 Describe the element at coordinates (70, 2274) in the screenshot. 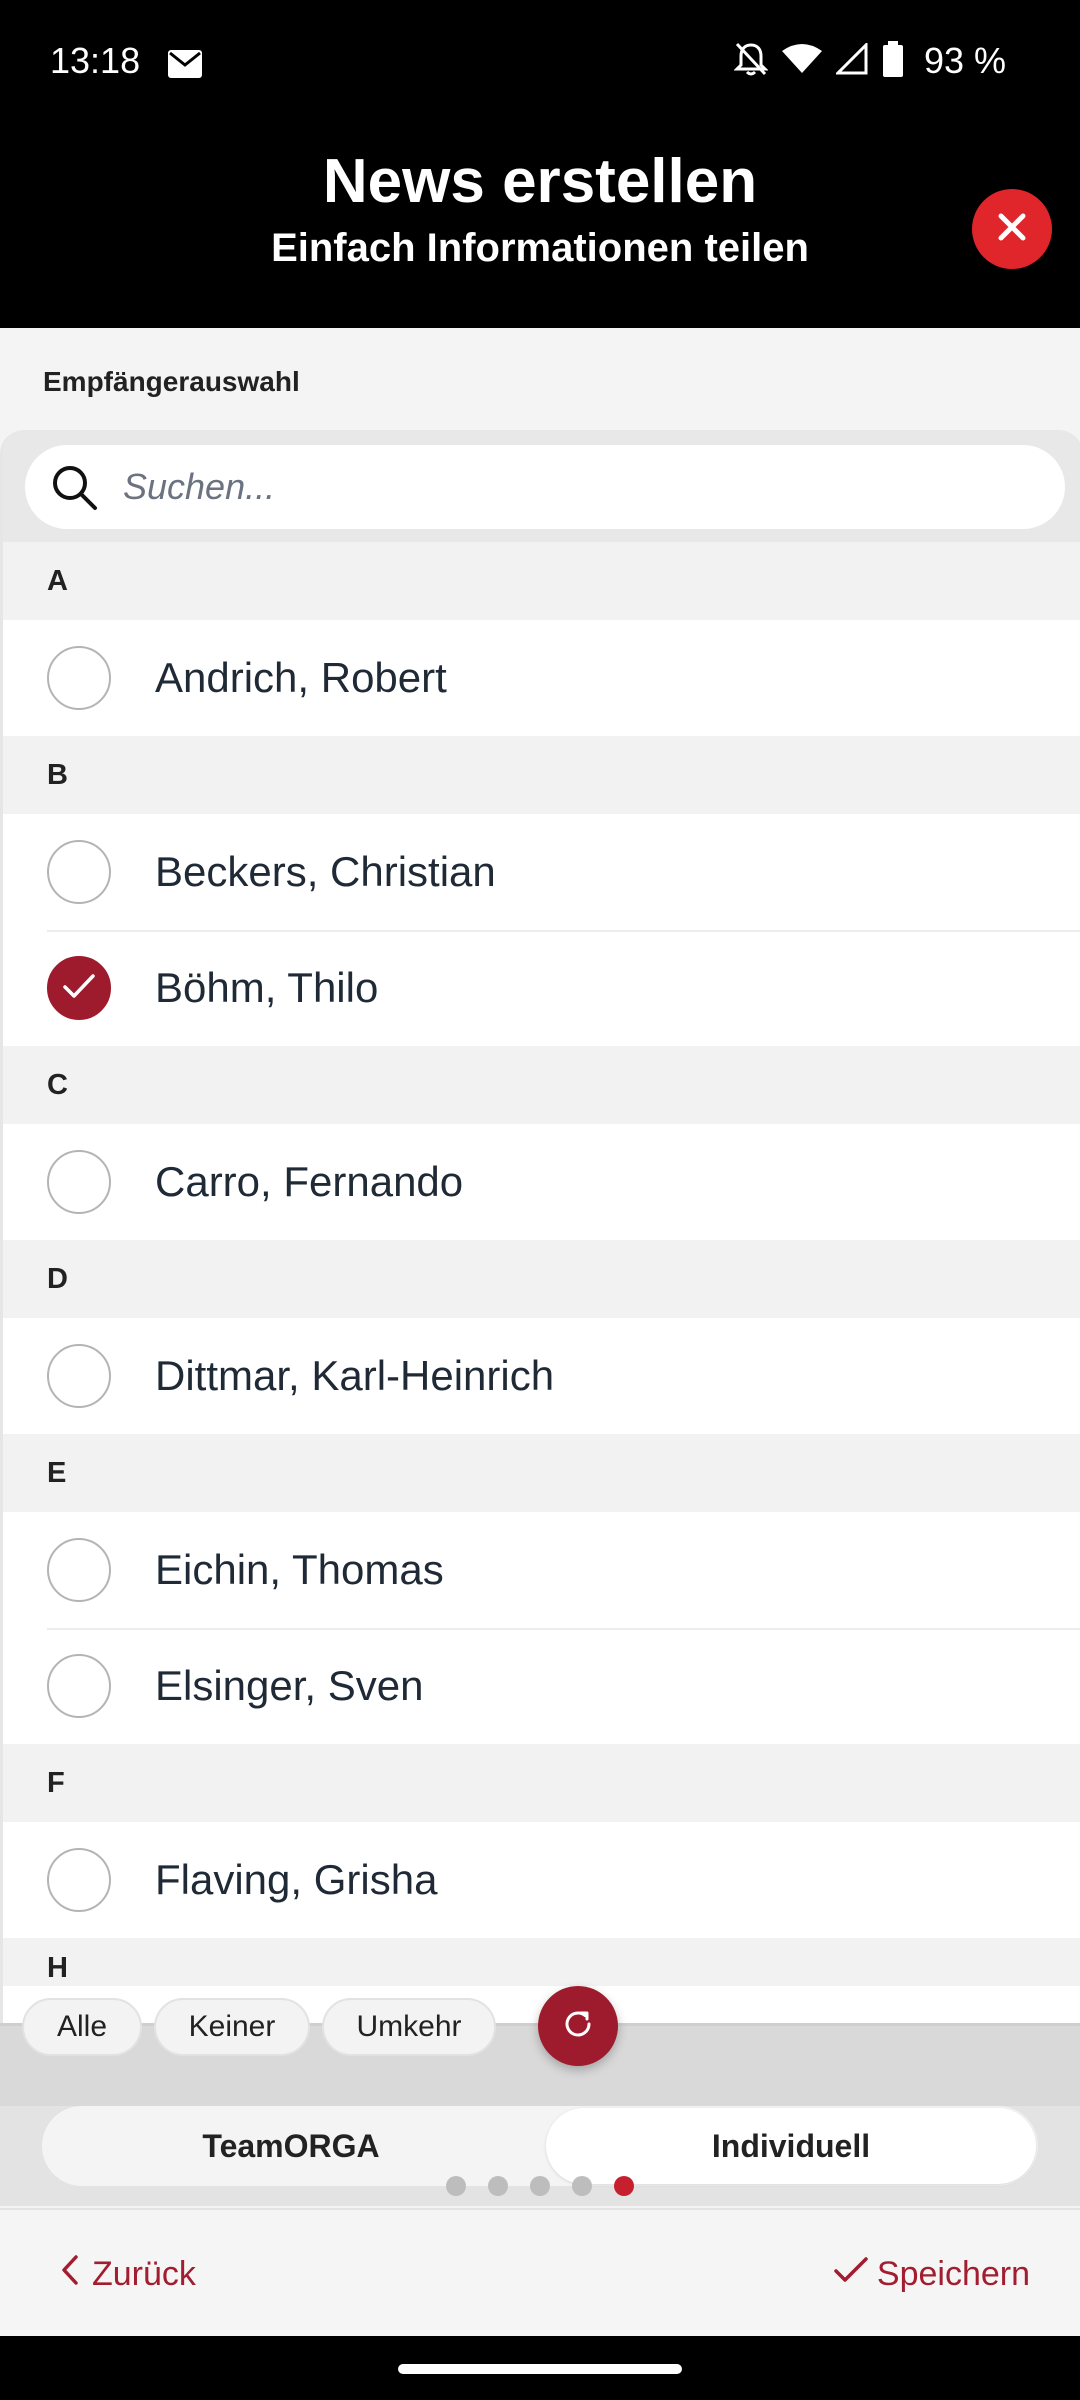

I see `chevron-left-icon` at that location.